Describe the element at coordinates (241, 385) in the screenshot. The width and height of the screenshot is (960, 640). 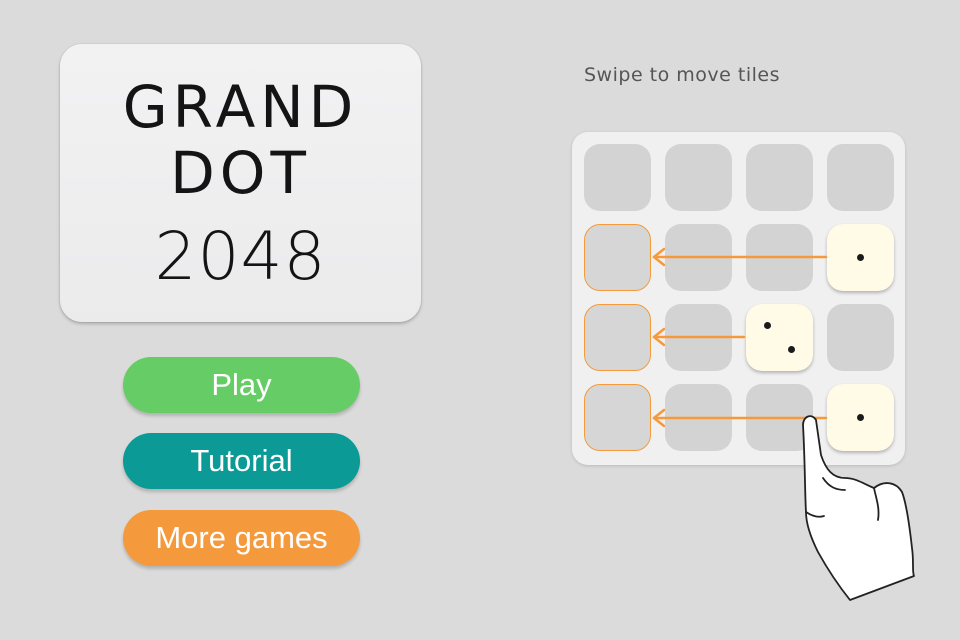
I see `play-button: Play` at that location.